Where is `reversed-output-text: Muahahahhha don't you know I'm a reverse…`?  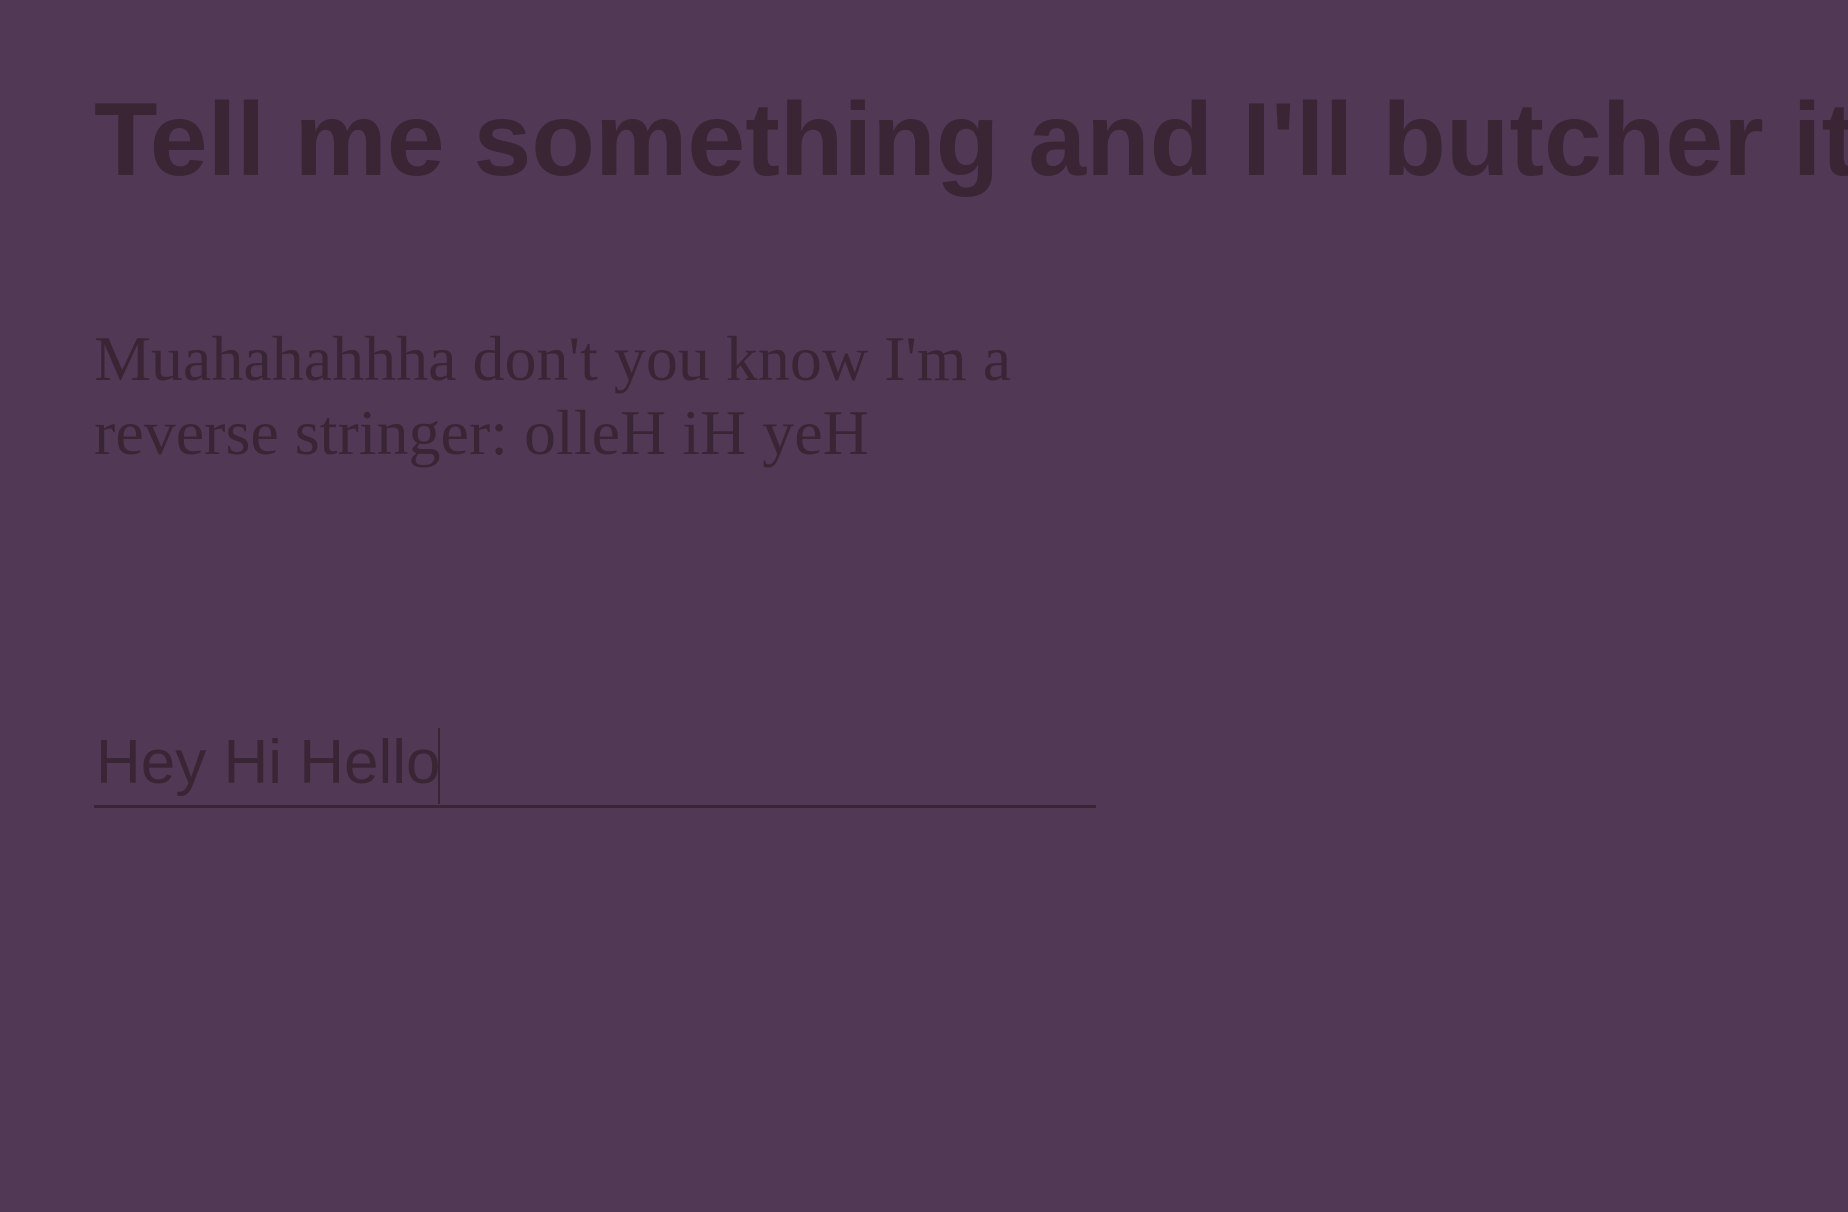
reversed-output-text: Muahahahhha don't you know I'm a reverse… is located at coordinates (553, 395).